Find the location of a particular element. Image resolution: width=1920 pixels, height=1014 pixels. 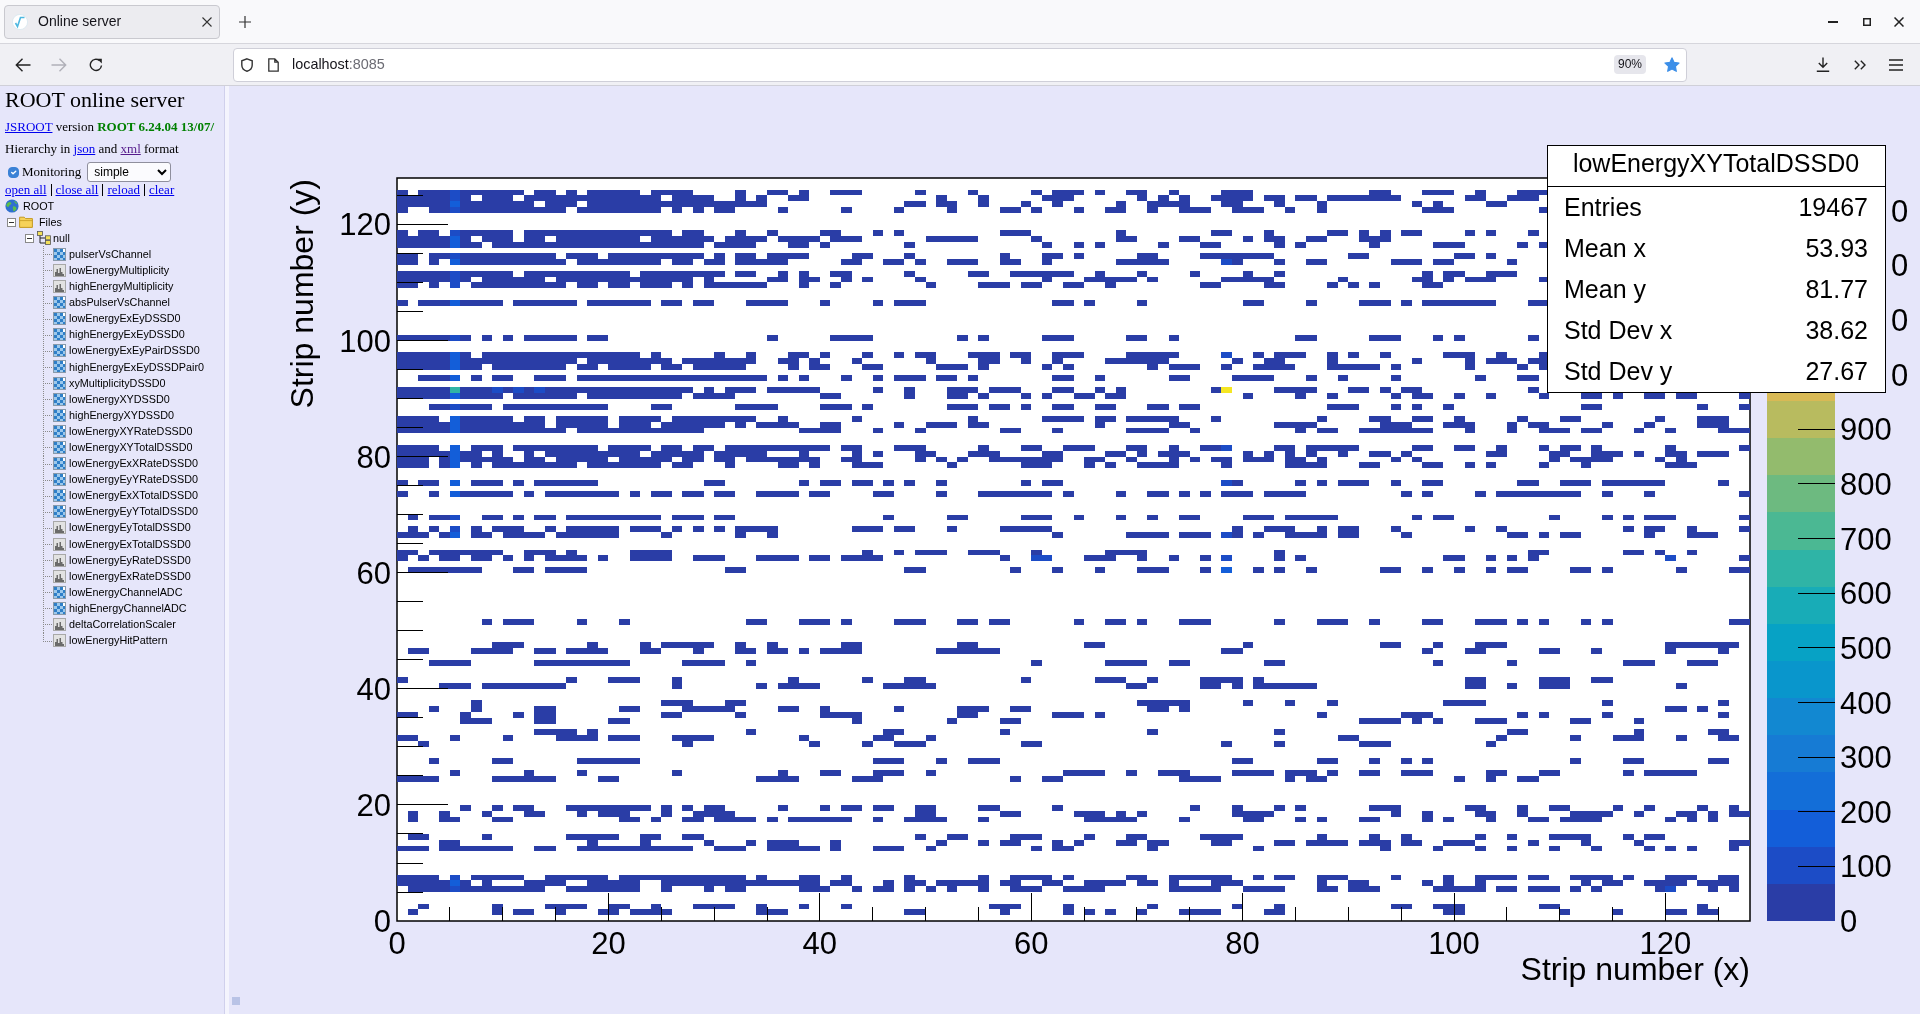

tree-item: lowEnergyChannelADC is located at coordinates (126, 592).